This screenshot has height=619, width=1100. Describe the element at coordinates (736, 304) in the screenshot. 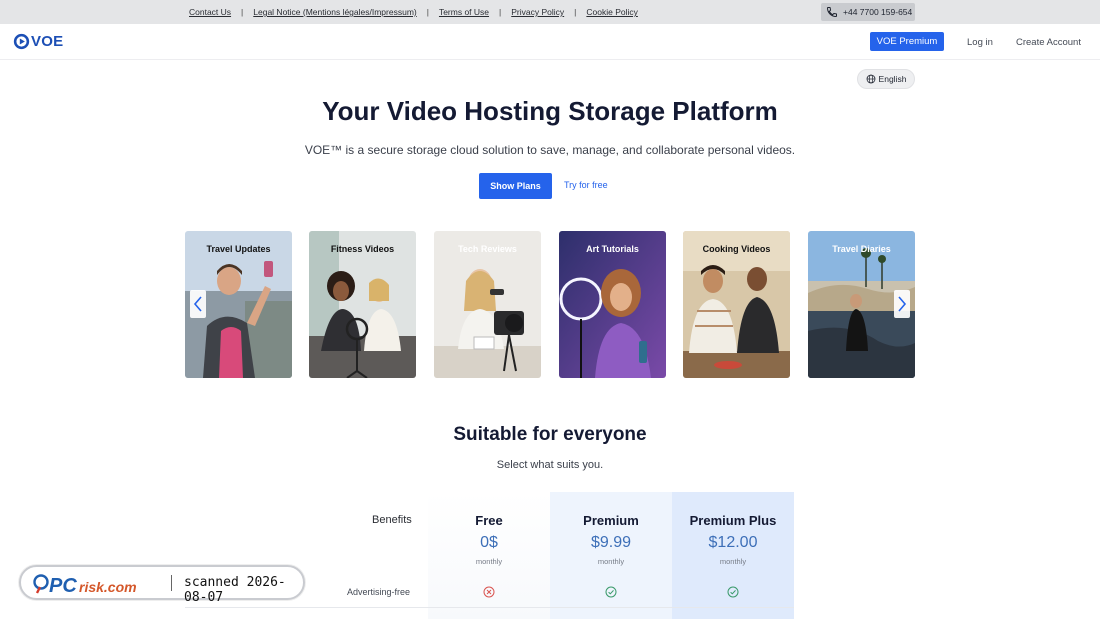

I see `carousel-card-cooking-videos: Cooking Videos` at that location.